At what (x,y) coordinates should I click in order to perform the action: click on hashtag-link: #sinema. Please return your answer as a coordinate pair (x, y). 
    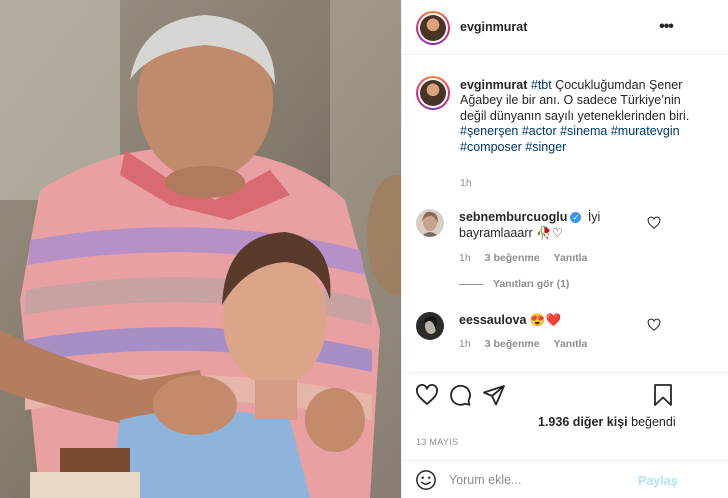
    Looking at the image, I should click on (583, 131).